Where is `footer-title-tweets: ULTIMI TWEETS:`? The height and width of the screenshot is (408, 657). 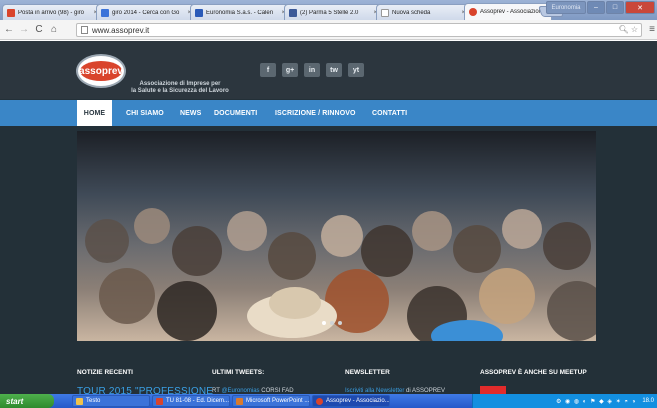
footer-title-tweets: ULTIMI TWEETS: is located at coordinates (238, 372).